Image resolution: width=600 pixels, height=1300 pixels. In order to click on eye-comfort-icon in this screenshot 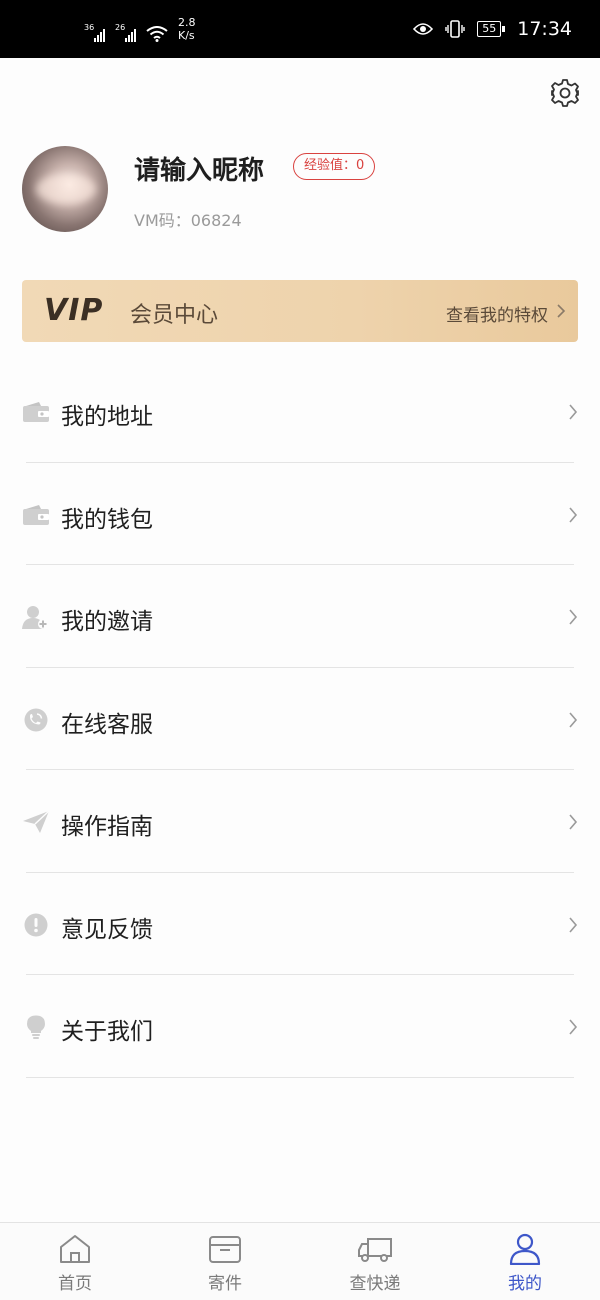, I will do `click(423, 29)`.